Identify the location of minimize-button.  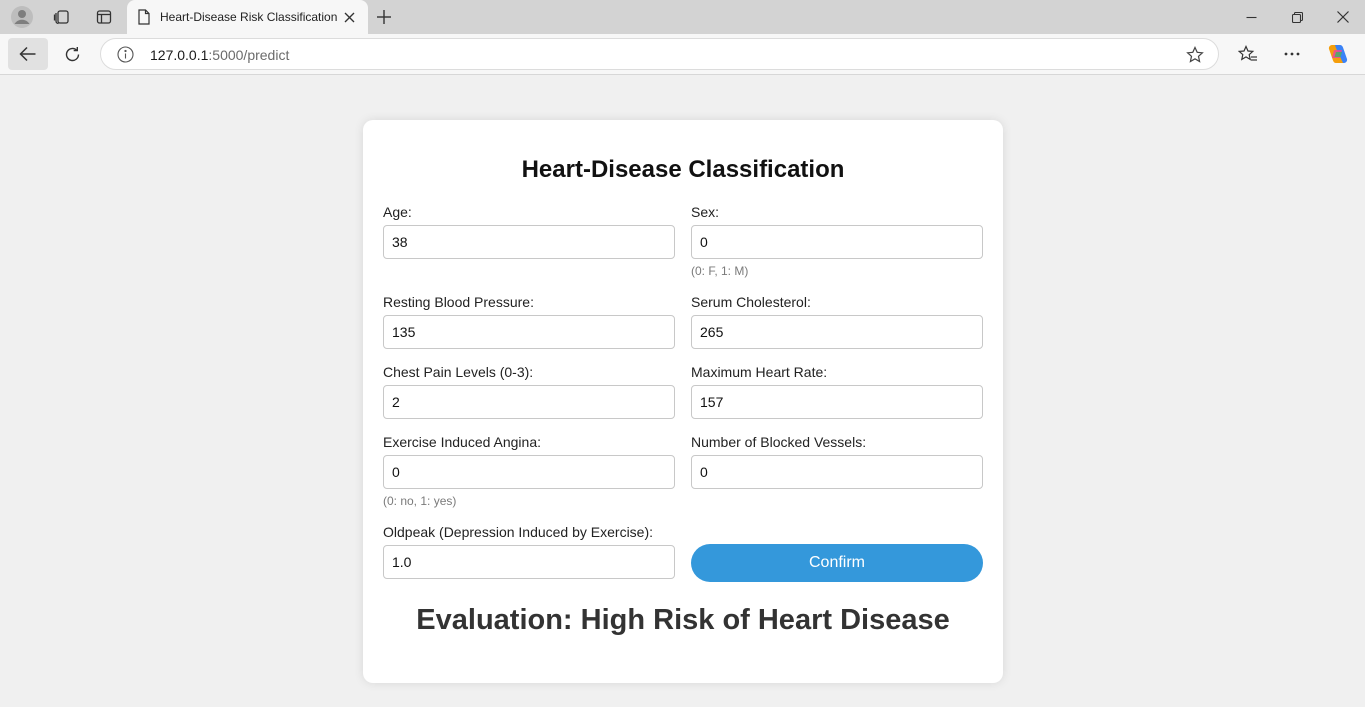
(1251, 17).